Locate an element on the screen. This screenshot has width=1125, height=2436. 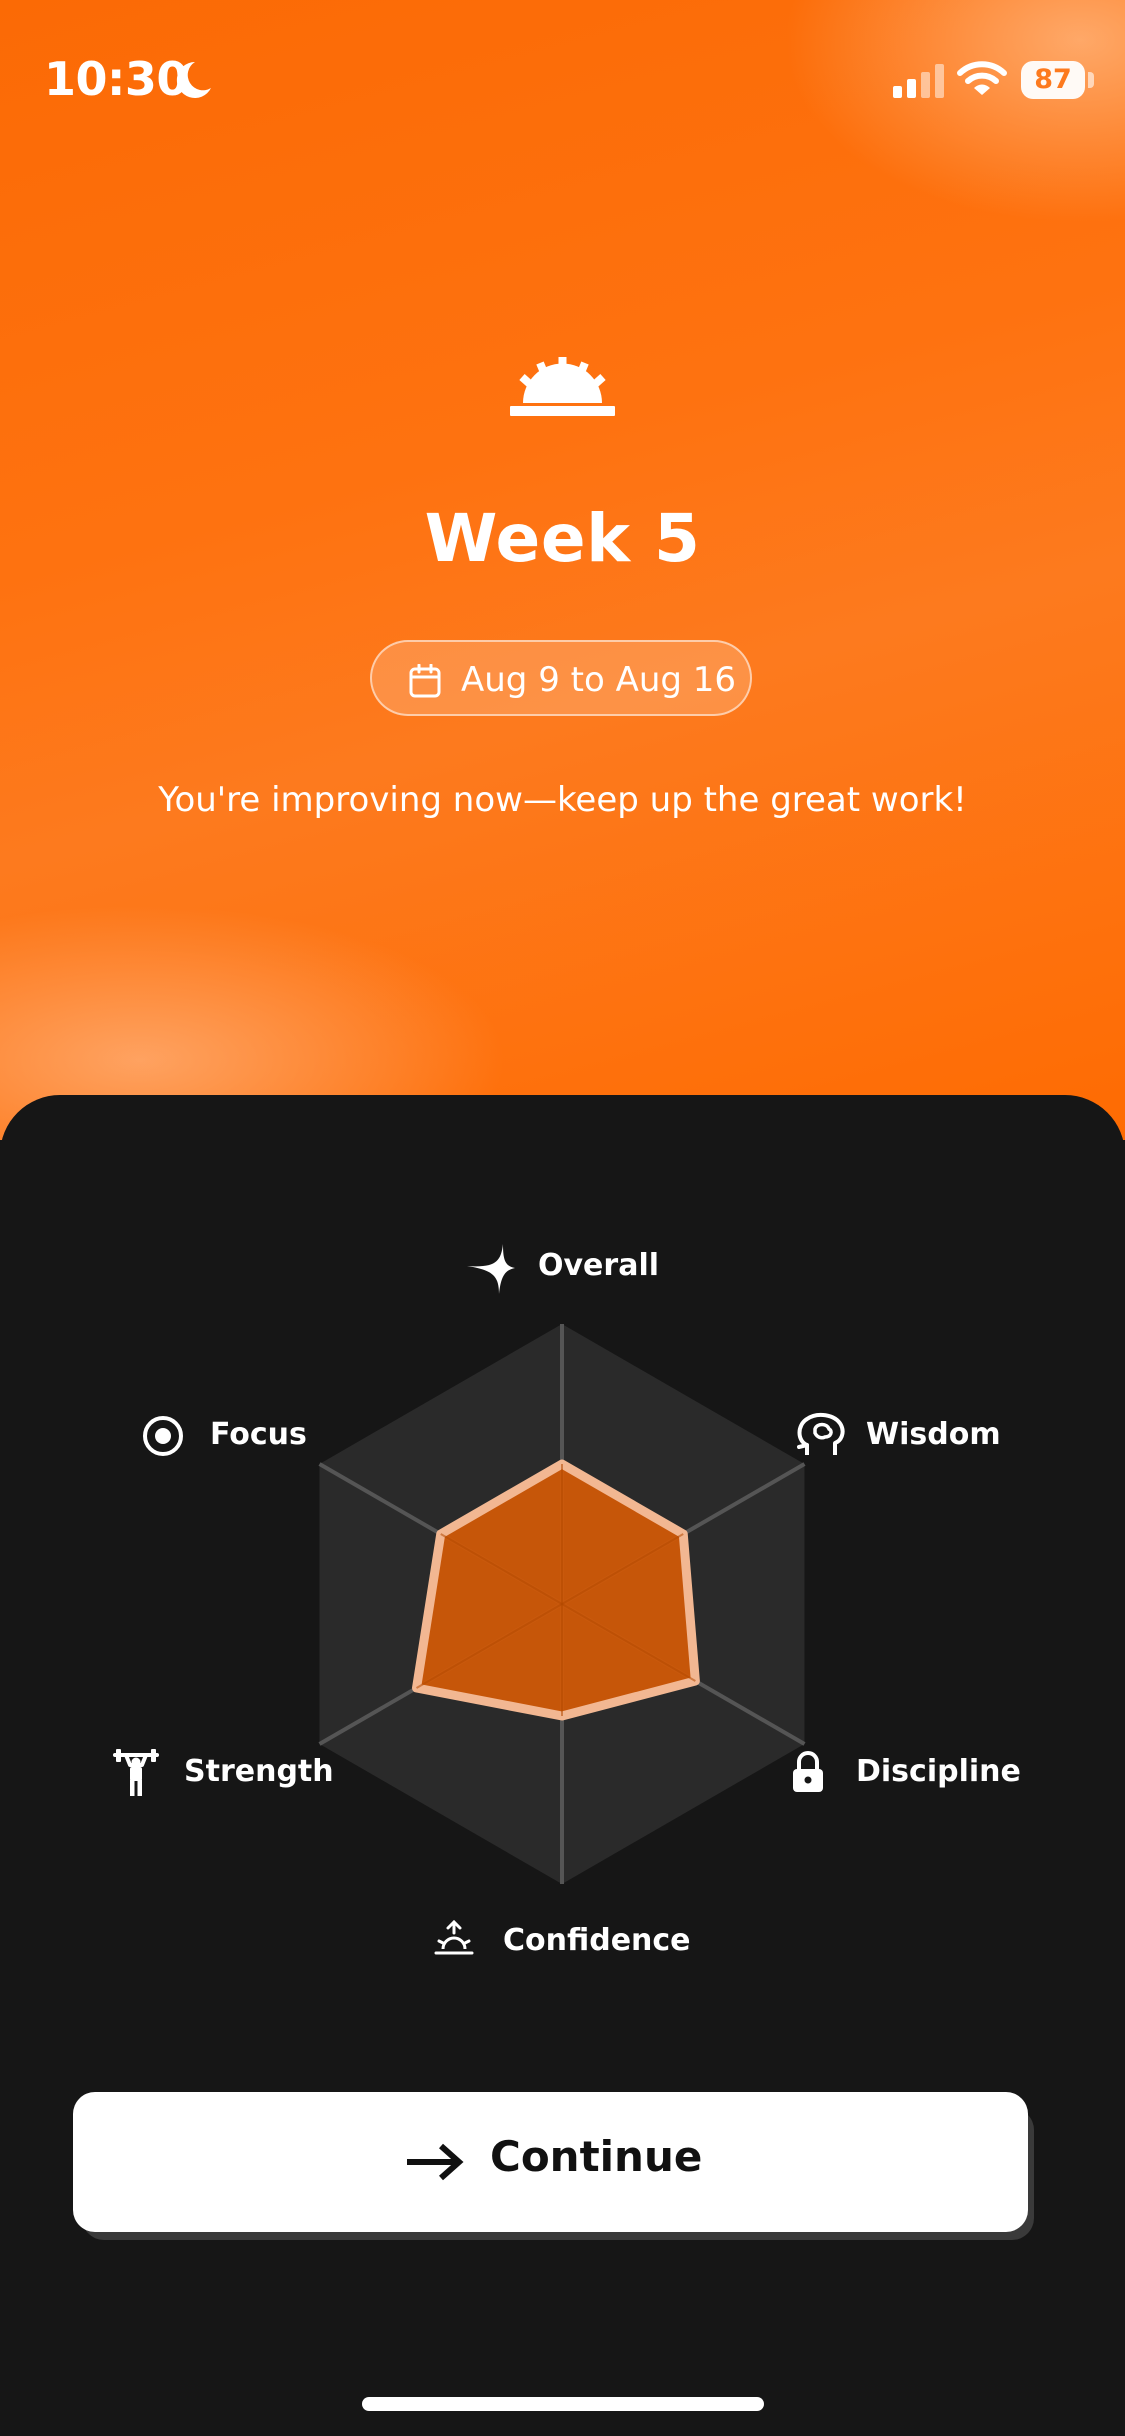
axis-label-discipline: Discipline is located at coordinates (938, 1771).